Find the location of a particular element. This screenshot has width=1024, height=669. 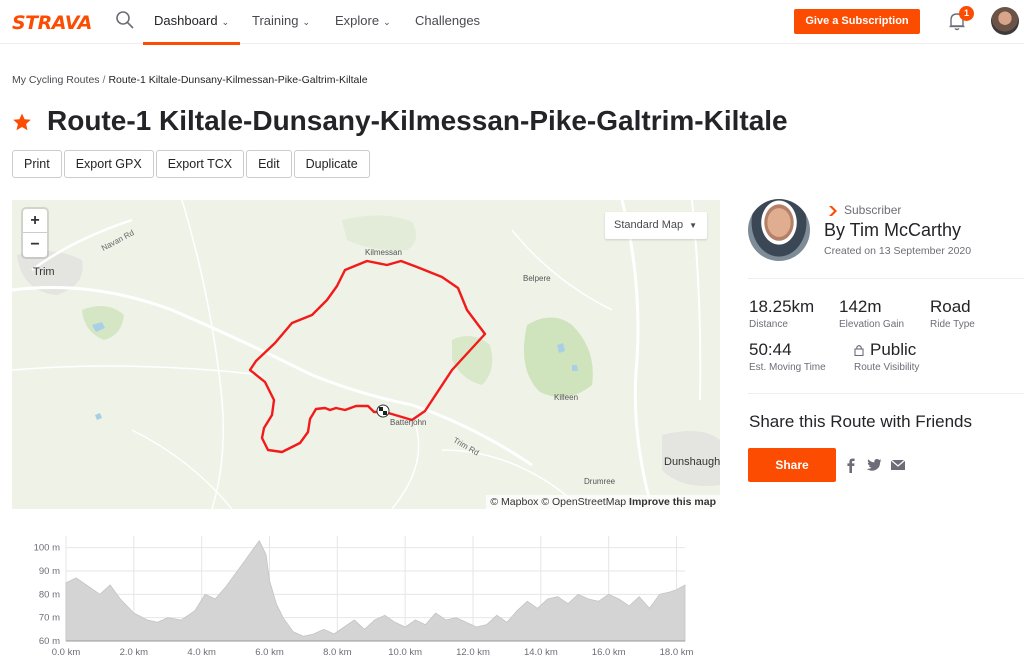

stat-label: Est. Moving Time is located at coordinates (787, 367).